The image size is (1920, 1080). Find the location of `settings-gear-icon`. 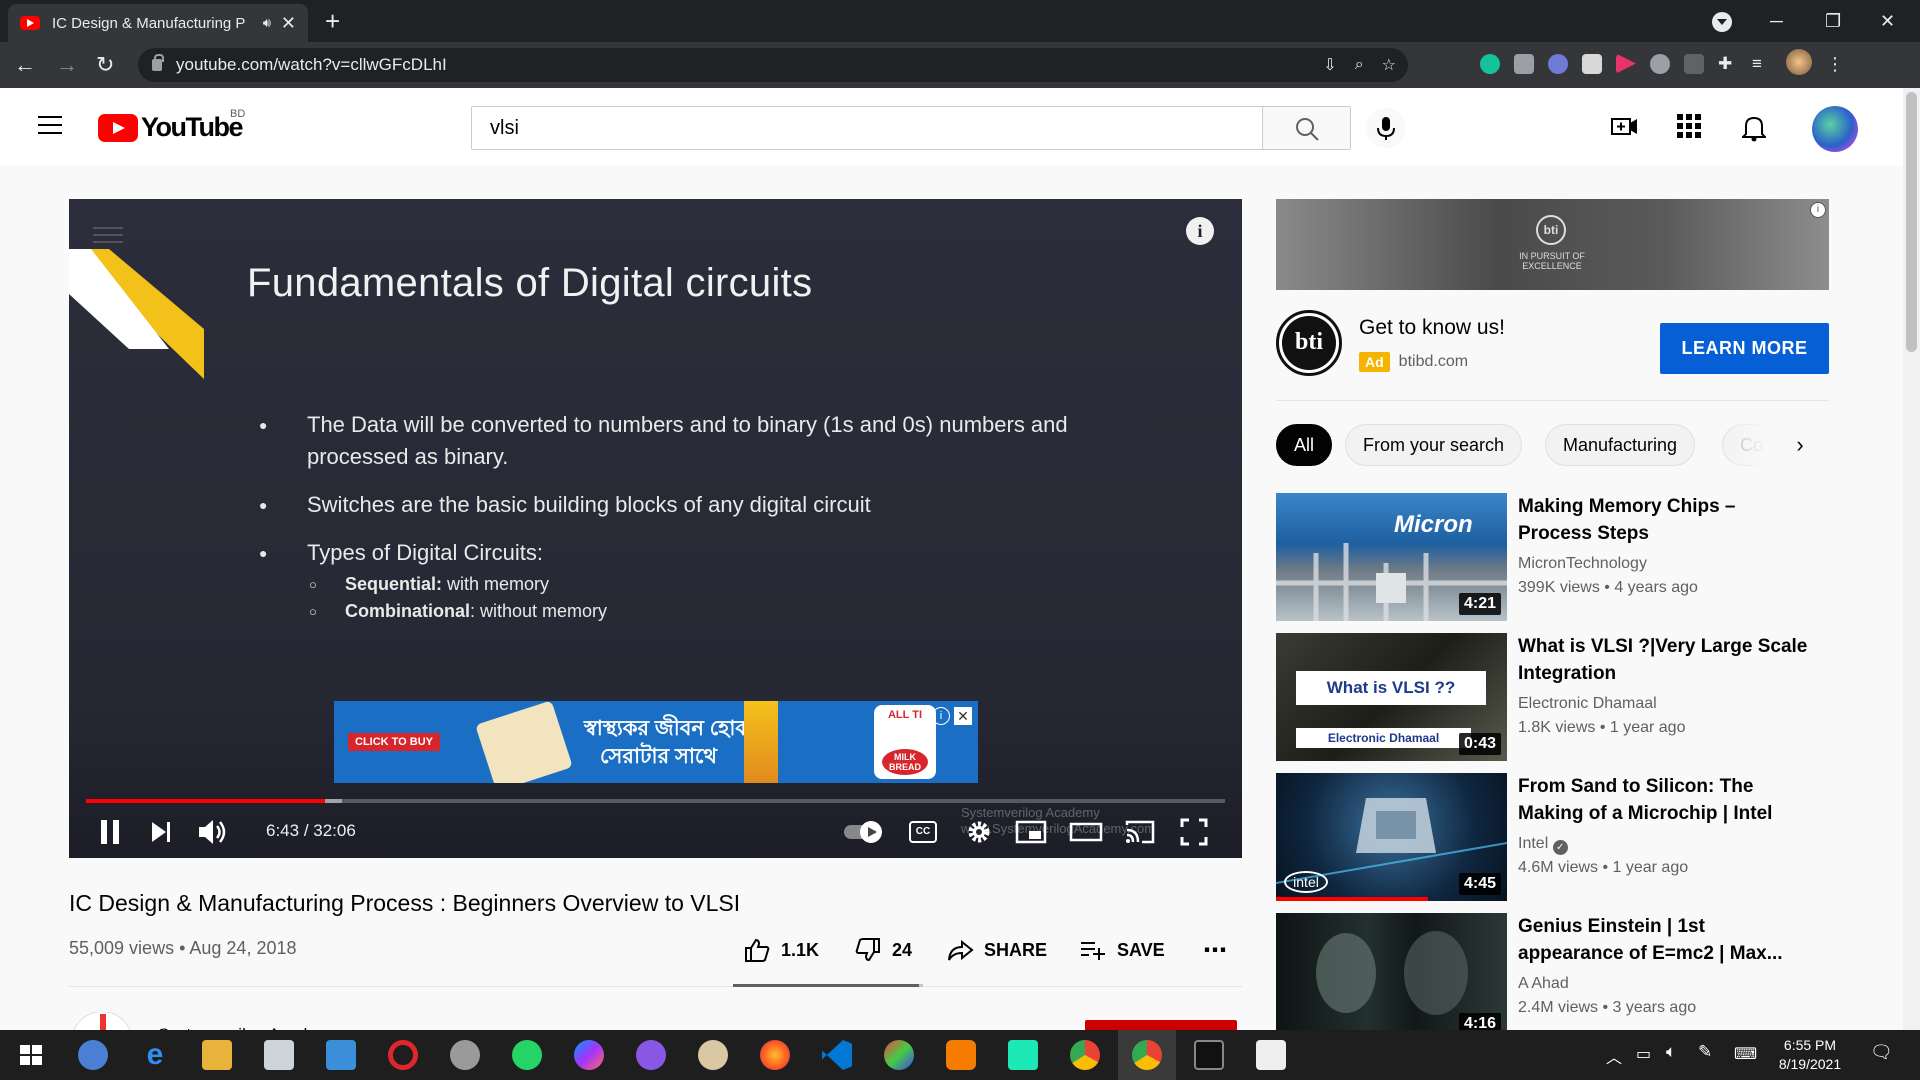

settings-gear-icon is located at coordinates (979, 832).